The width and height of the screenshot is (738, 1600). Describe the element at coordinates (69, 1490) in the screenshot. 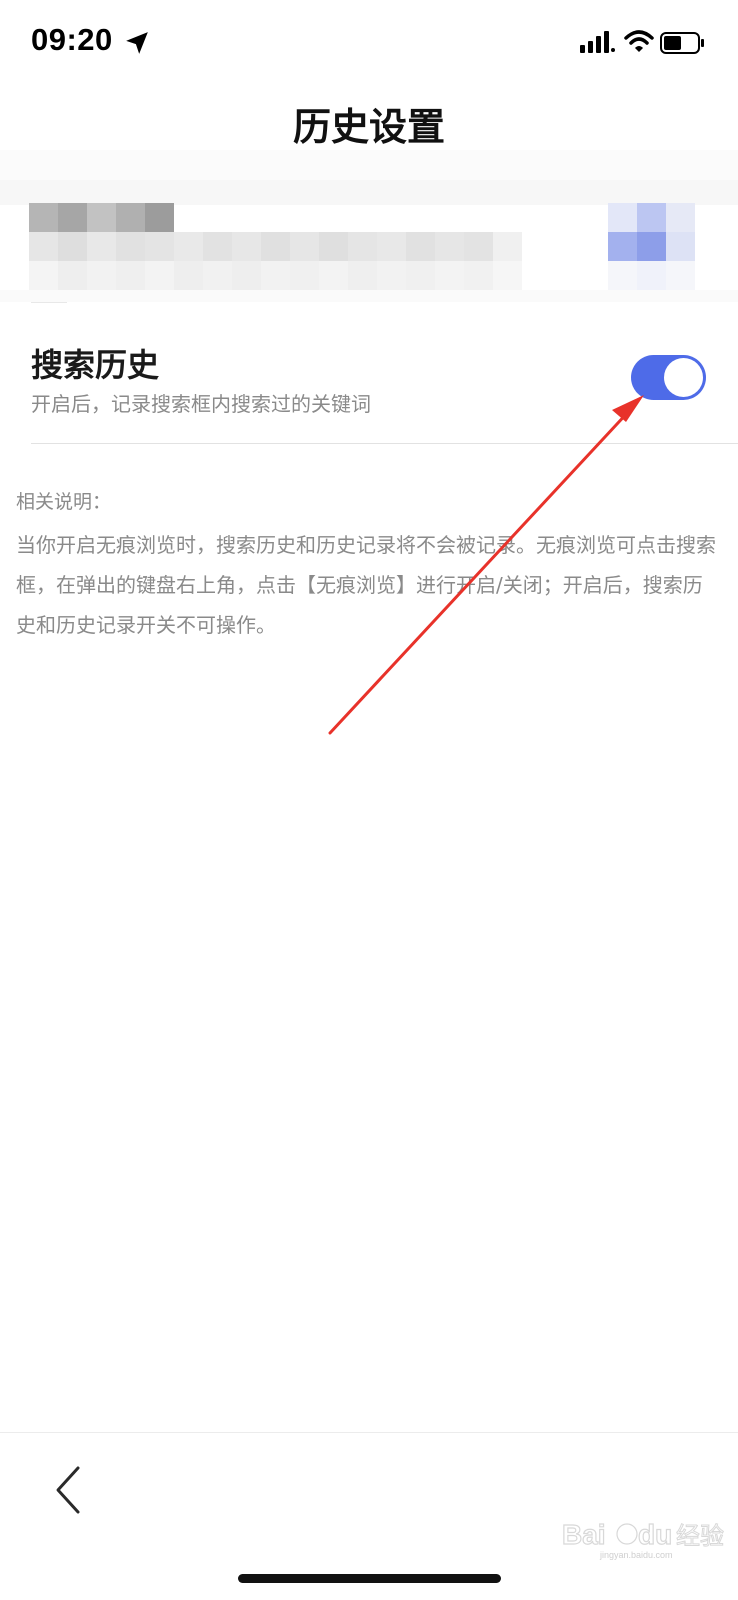

I see `back-button` at that location.